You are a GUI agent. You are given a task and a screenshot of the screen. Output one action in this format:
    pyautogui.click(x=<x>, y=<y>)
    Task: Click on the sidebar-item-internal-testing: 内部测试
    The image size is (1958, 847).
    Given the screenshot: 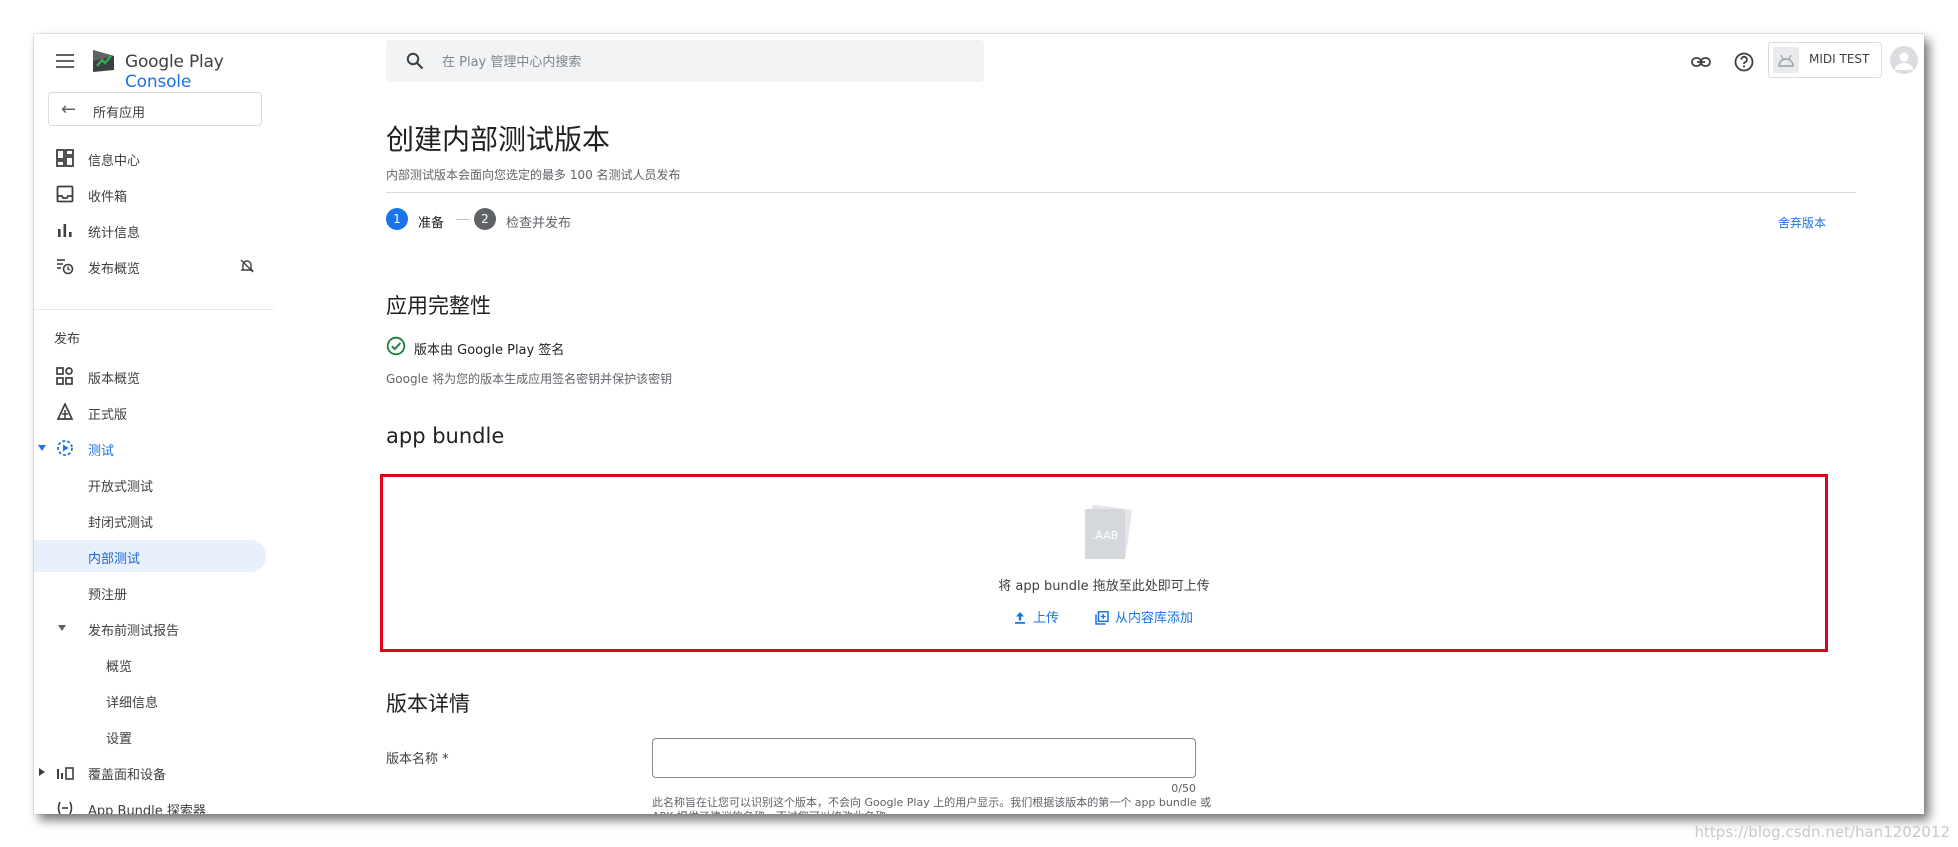 What is the action you would take?
    pyautogui.click(x=150, y=556)
    